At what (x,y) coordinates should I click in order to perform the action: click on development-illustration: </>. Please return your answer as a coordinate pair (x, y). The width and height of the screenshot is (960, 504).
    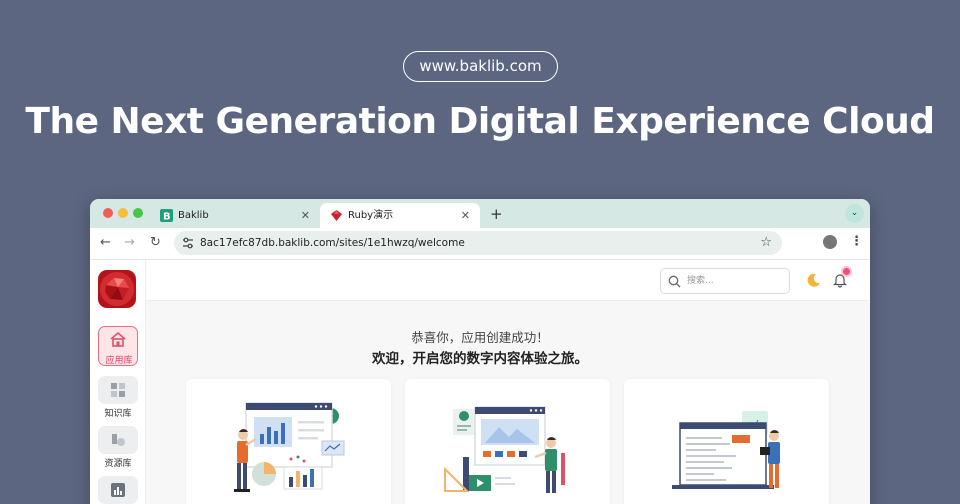
    Looking at the image, I should click on (726, 450).